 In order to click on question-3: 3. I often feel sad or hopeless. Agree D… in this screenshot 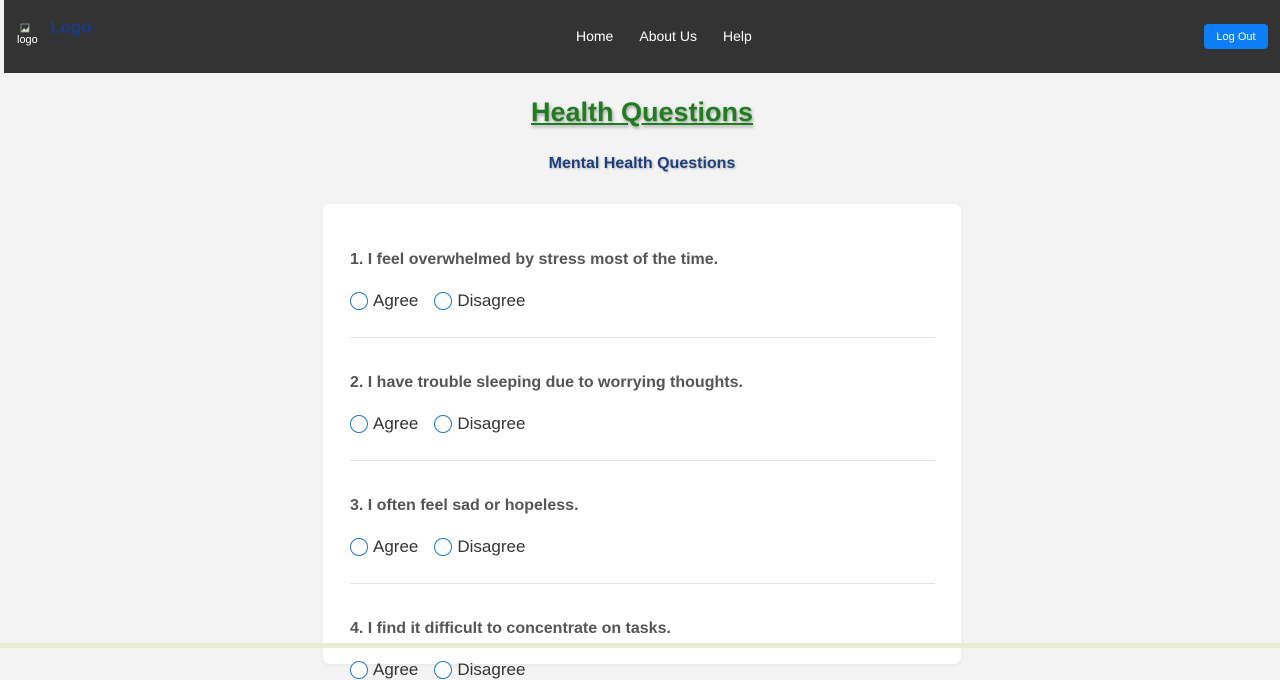, I will do `click(642, 526)`.